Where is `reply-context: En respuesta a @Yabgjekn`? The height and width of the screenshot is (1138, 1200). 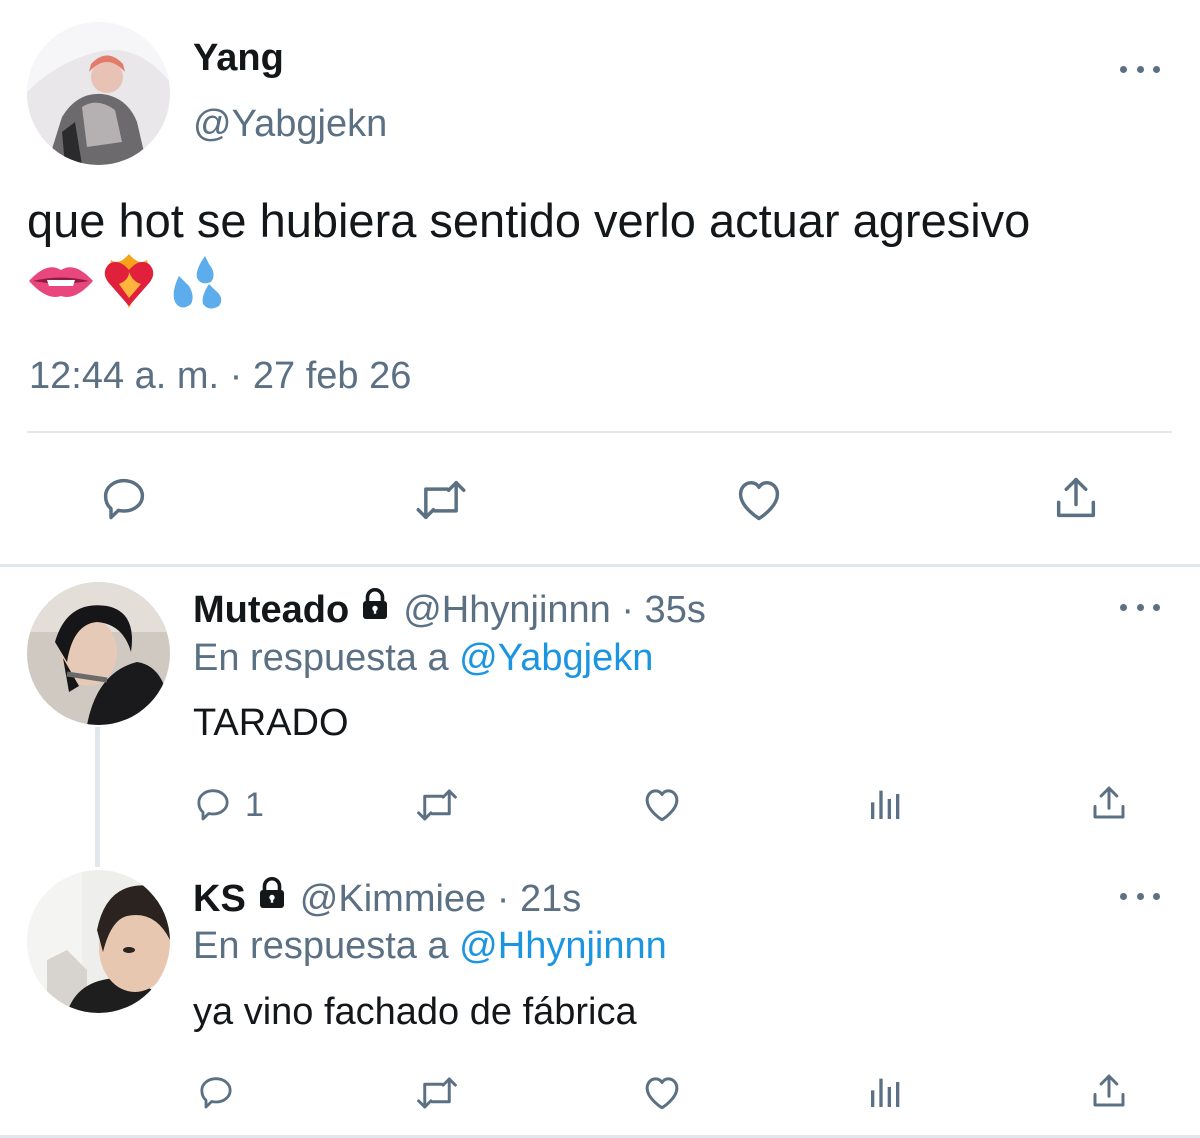
reply-context: En respuesta a @Yabgjekn is located at coordinates (423, 658).